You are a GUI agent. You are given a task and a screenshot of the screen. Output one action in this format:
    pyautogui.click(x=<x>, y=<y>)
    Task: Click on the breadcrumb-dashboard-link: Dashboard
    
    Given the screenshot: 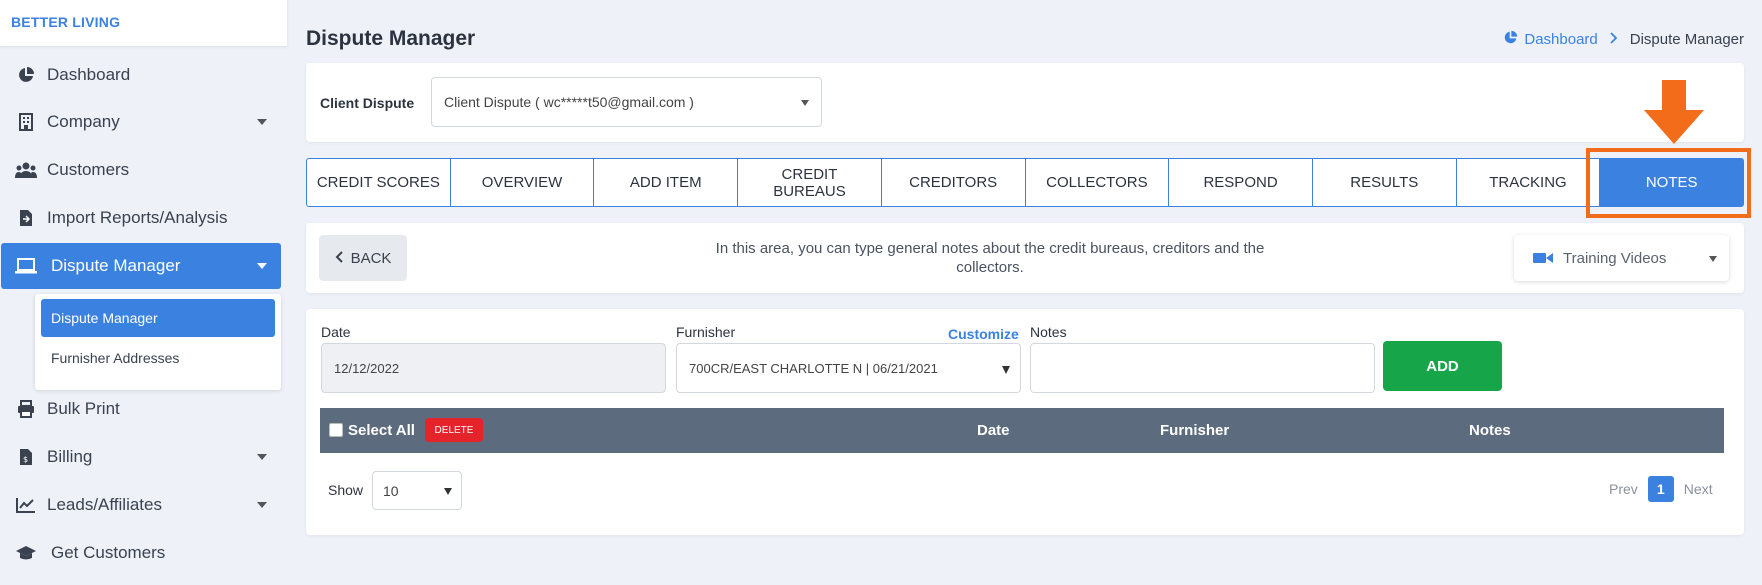 What is the action you would take?
    pyautogui.click(x=1560, y=39)
    